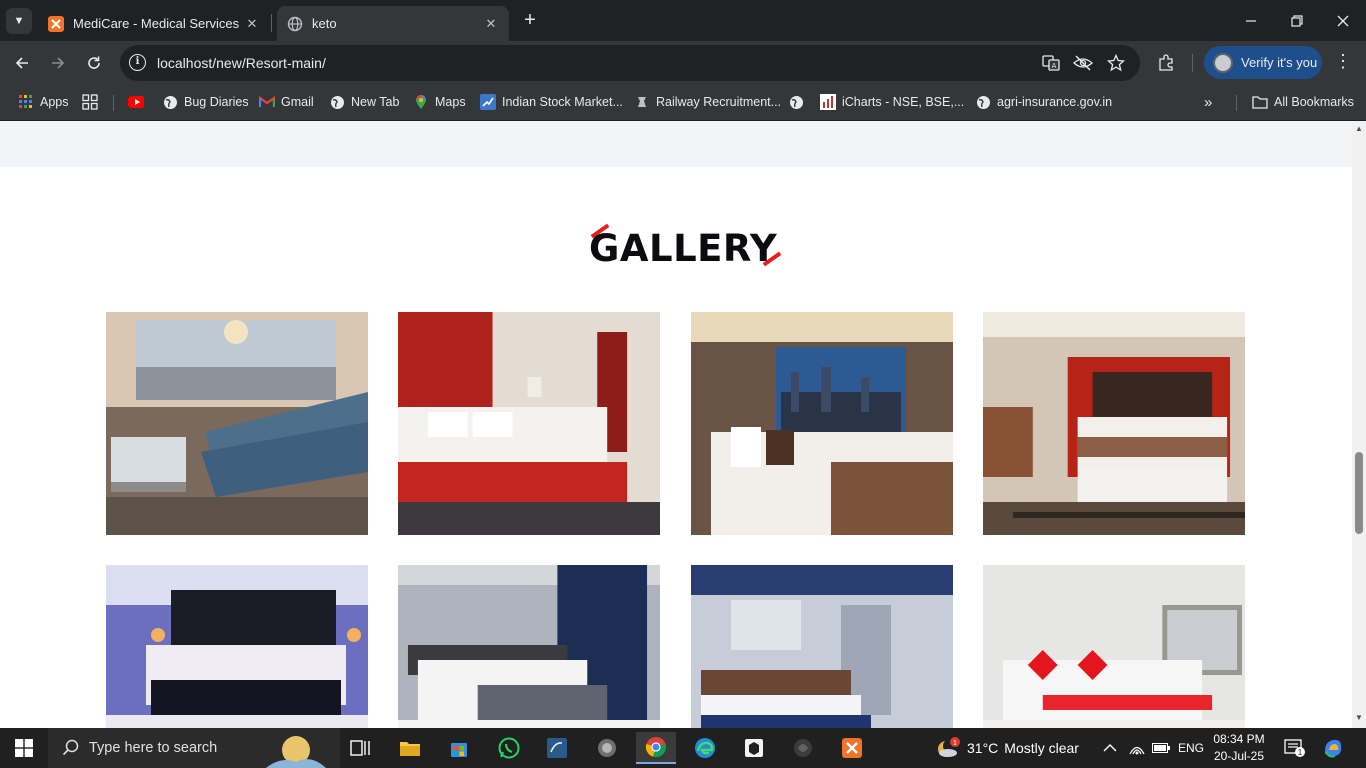  Describe the element at coordinates (205, 102) in the screenshot. I see `bookmark-bug-diaries: Bug Diaries` at that location.